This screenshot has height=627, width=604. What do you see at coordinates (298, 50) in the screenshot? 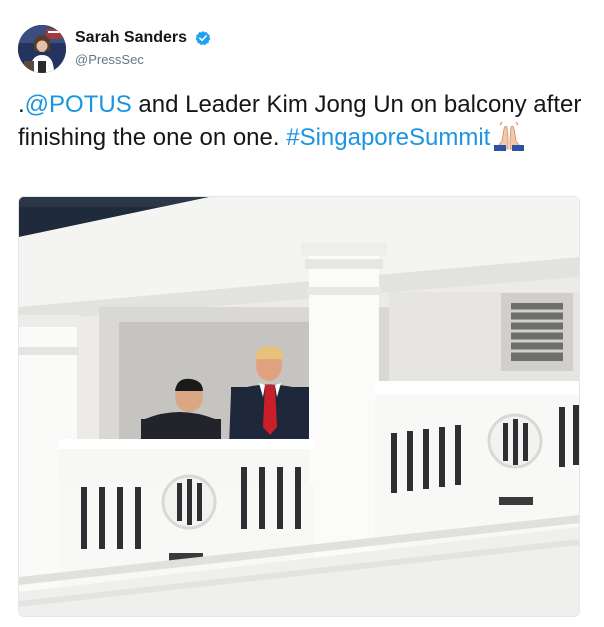
I see `tweet-header: Sarah Sanders @PressSec` at bounding box center [298, 50].